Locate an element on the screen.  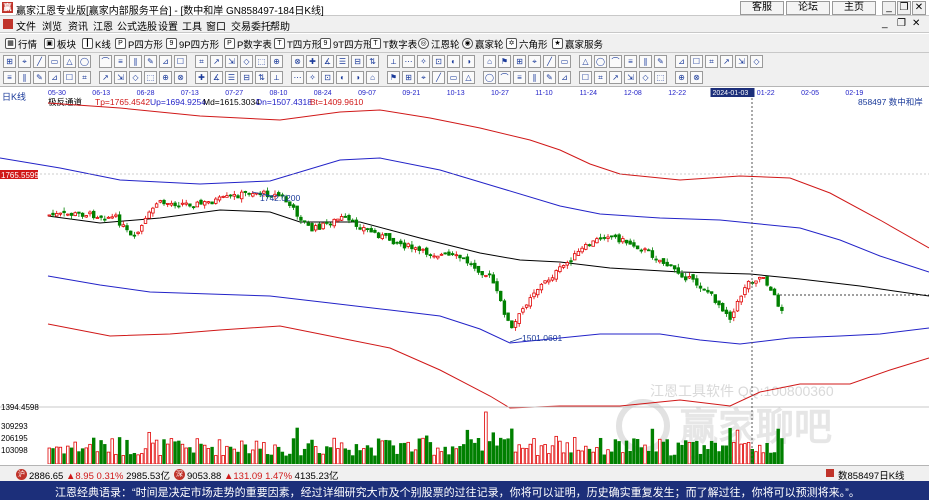
toolbar-kline: ┃ K线 is located at coordinates (96, 43).